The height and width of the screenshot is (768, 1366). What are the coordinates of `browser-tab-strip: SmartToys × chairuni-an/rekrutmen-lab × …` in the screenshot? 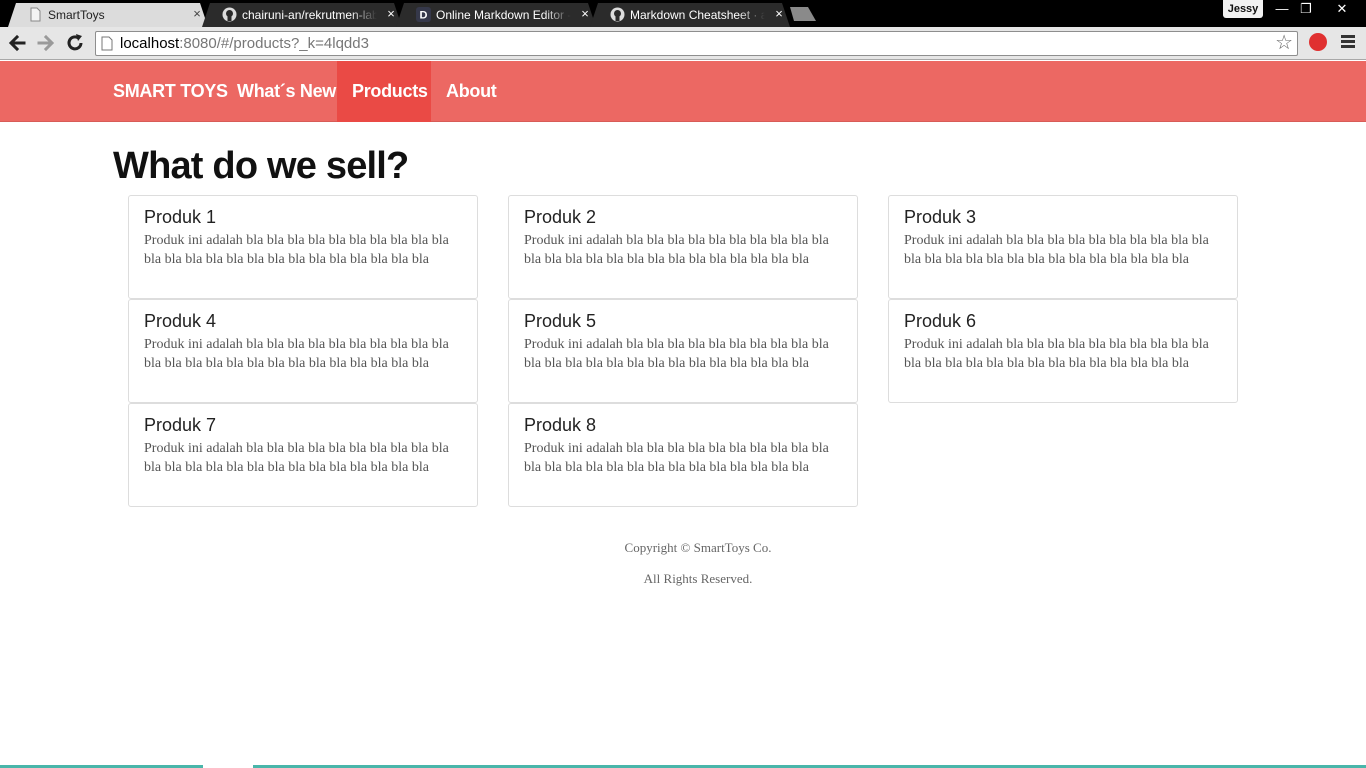 It's located at (683, 13).